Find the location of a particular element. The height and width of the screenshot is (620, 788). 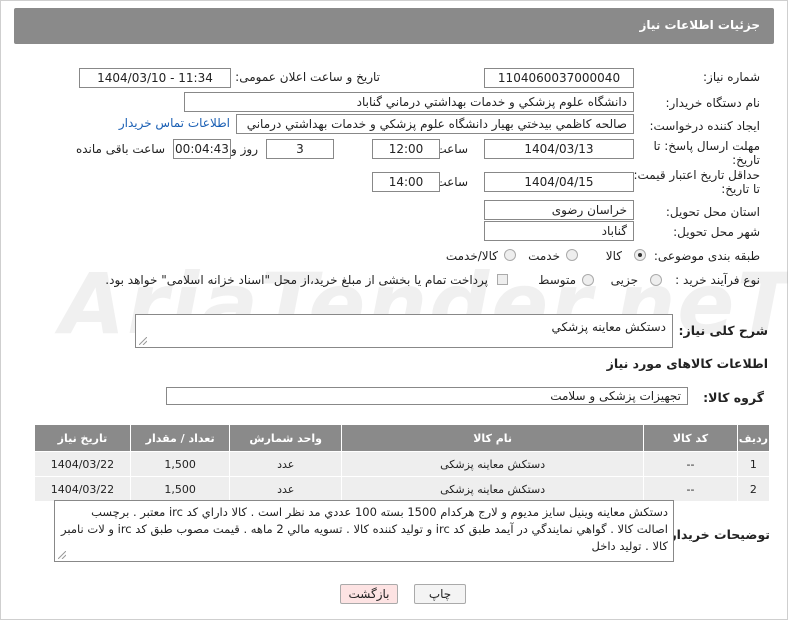

col-unit-header: واحد شمارش is located at coordinates (285, 438).